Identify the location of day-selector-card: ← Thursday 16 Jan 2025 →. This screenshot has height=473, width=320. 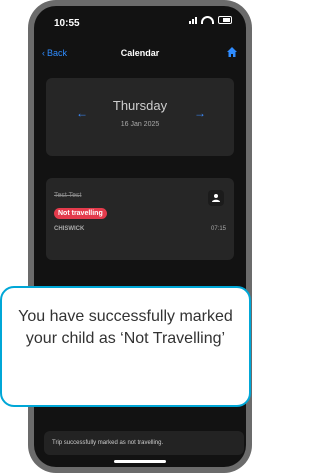
(140, 117).